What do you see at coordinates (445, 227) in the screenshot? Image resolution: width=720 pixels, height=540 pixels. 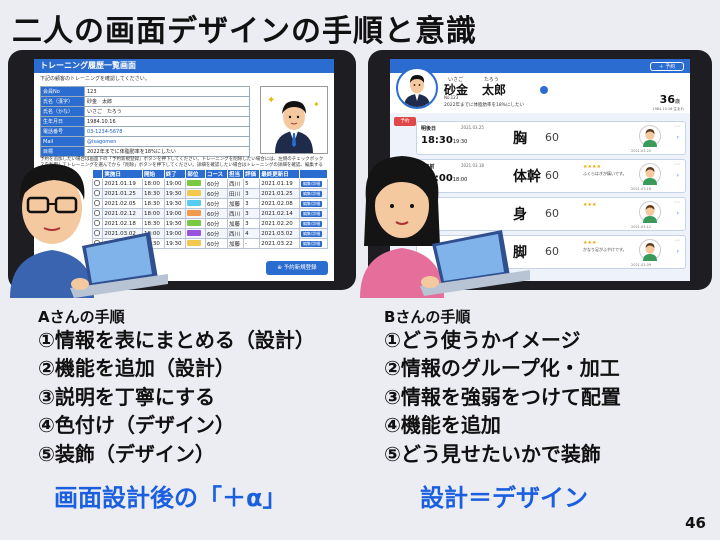 I see `person-b-illustration` at bounding box center [445, 227].